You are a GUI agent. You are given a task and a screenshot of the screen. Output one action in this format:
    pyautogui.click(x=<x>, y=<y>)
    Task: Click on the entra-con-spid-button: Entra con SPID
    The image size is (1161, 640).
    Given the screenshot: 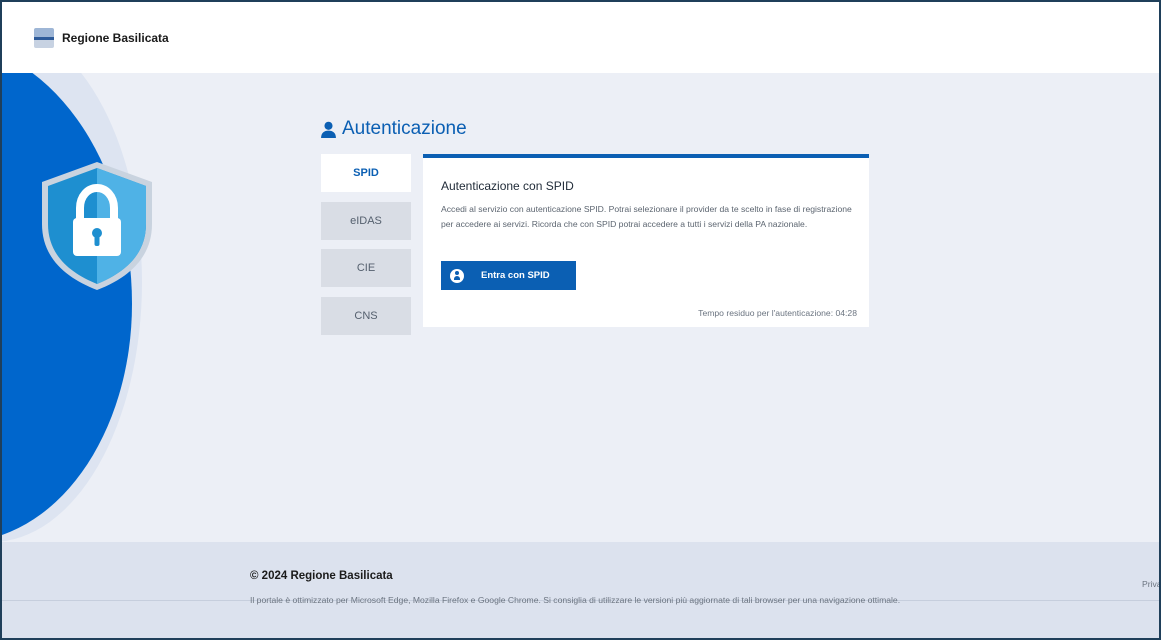 What is the action you would take?
    pyautogui.click(x=508, y=275)
    